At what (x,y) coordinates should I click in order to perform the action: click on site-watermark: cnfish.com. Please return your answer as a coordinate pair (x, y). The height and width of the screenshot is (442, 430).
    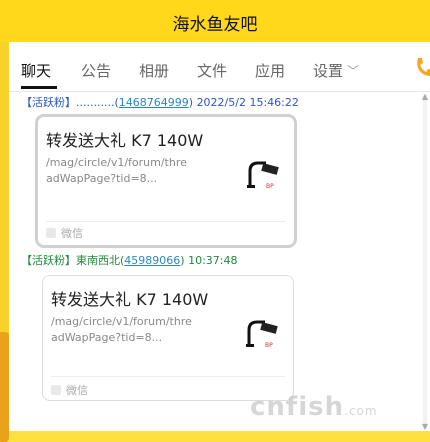
    Looking at the image, I should click on (314, 407).